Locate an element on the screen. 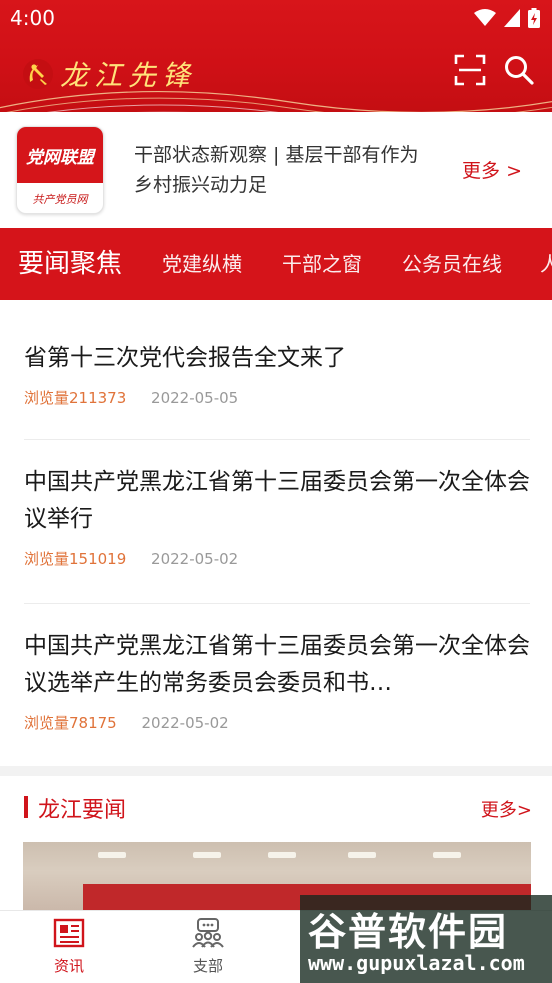  nav-branch-label: 支部 is located at coordinates (207, 966).